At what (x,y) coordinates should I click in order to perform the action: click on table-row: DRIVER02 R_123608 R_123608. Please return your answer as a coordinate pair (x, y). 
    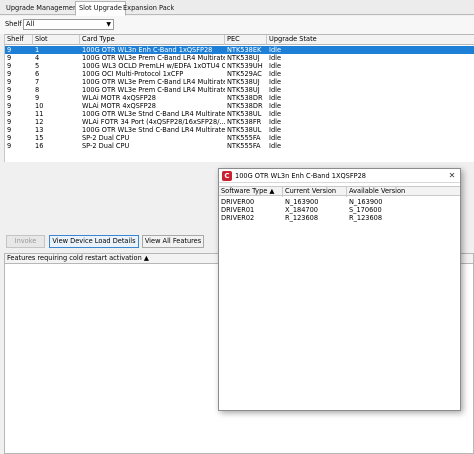
    Looking at the image, I should click on (339, 218).